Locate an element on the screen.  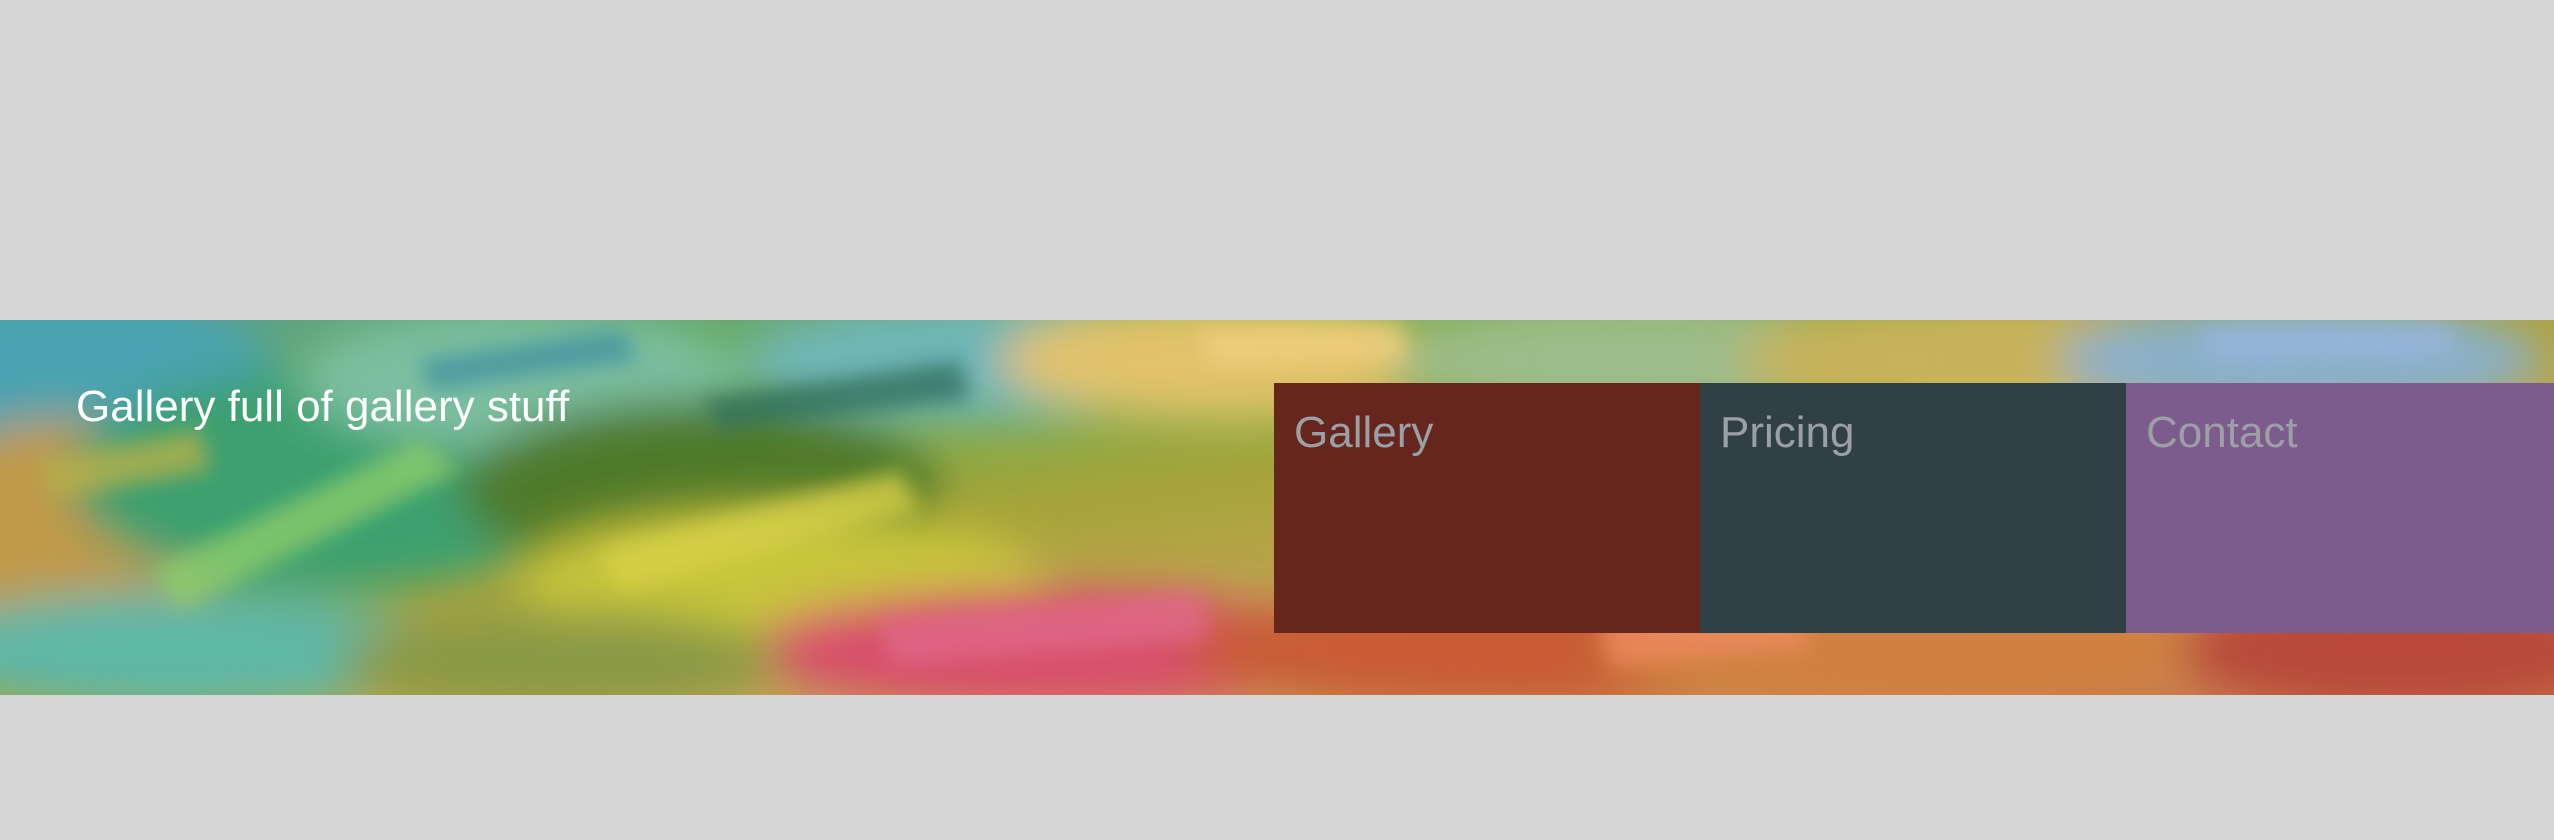
main-nav: Gallery Pricing Contact is located at coordinates (1914, 508).